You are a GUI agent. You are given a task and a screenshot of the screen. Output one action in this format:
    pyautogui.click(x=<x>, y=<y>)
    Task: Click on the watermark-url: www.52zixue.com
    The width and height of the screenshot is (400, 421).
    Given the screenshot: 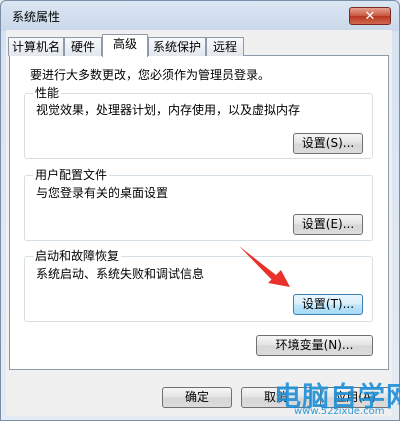 What is the action you would take?
    pyautogui.click(x=339, y=411)
    